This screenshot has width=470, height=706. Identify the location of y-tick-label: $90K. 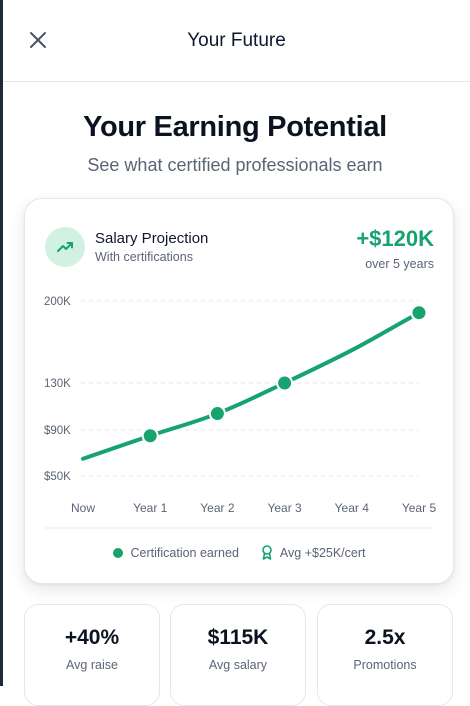
(57, 431).